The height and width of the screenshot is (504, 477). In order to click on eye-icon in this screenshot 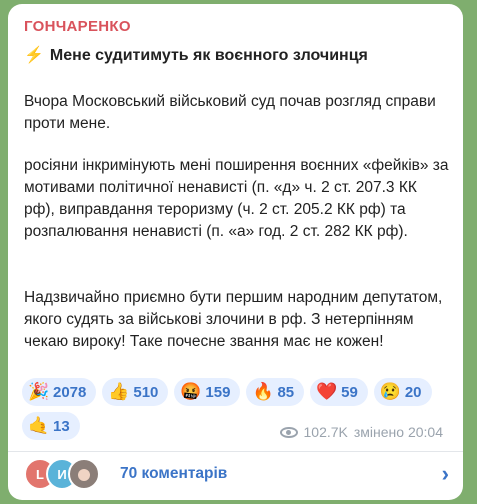, I will do `click(288, 432)`.